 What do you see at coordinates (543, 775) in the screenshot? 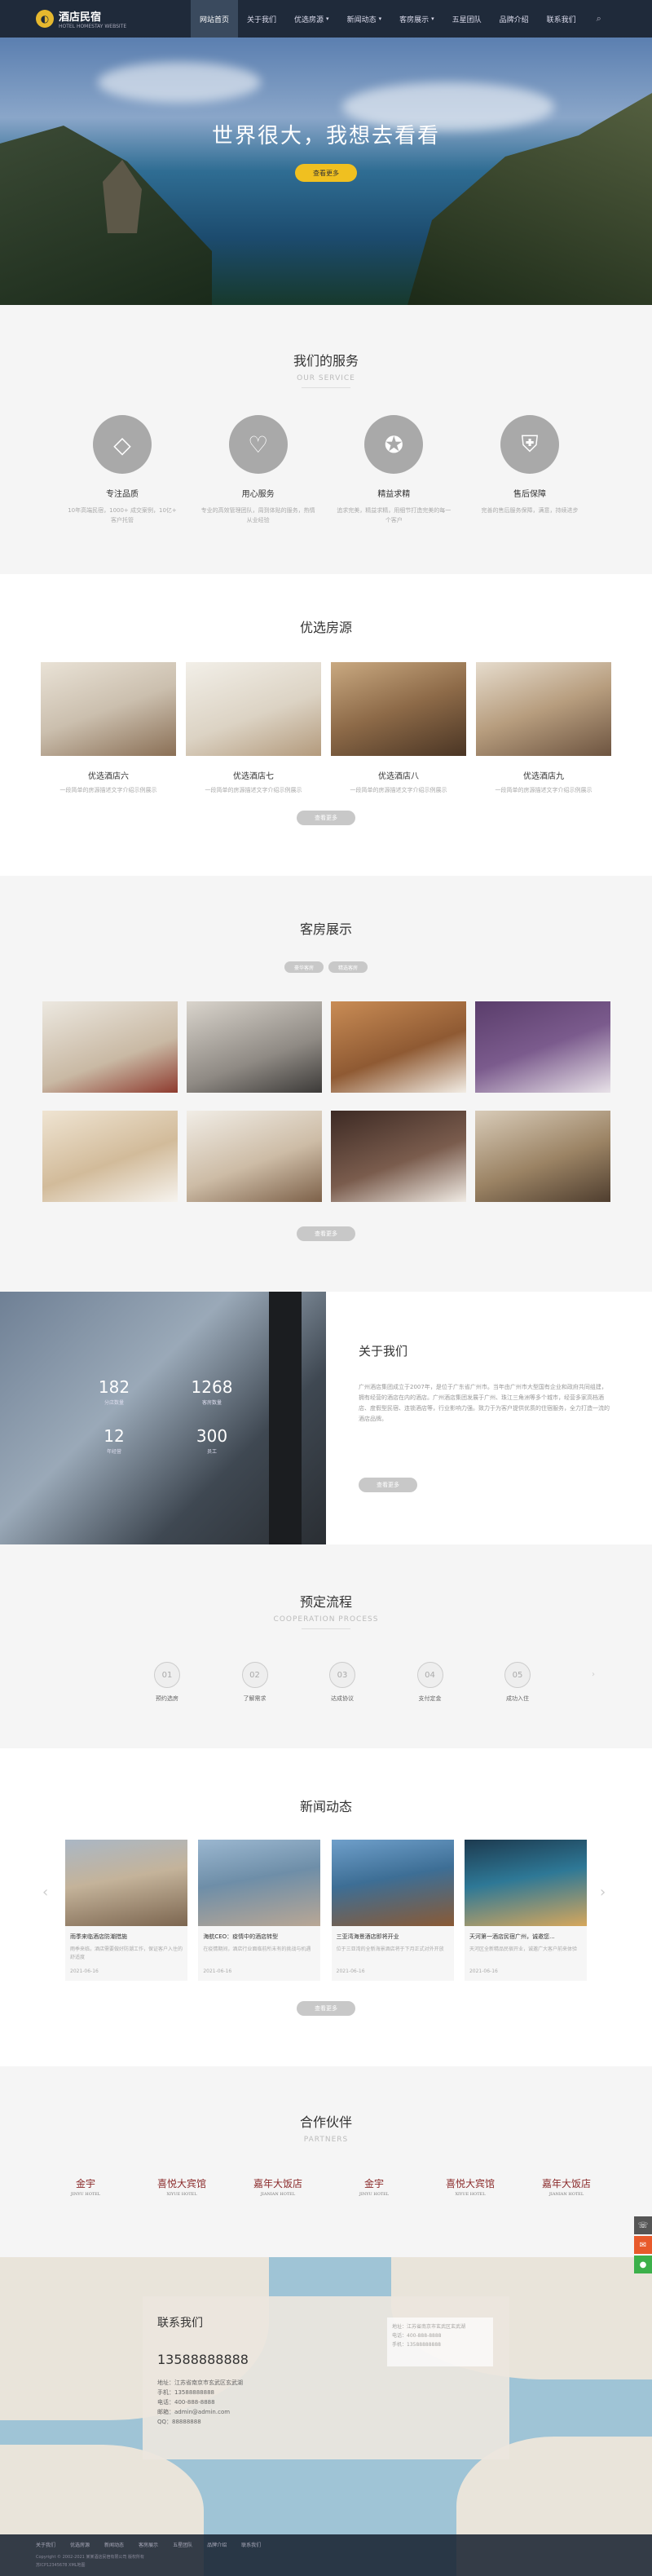
I see `room-name: 优选酒店九` at bounding box center [543, 775].